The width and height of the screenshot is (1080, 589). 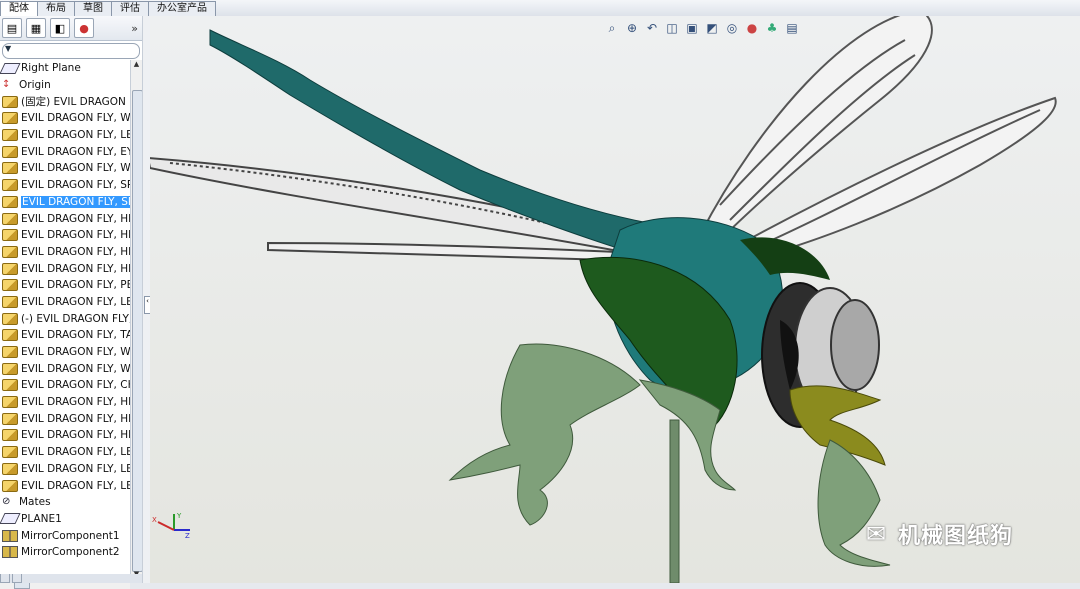 I want to click on reference-triad-icon: X Y Z, so click(x=171, y=526).